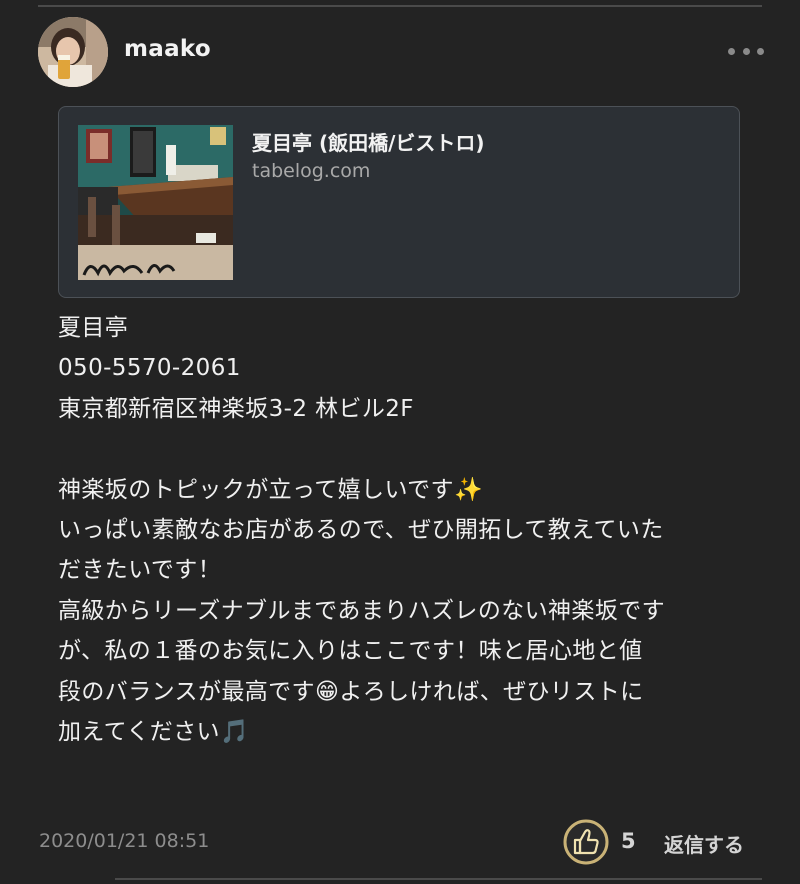  Describe the element at coordinates (351, 691) in the screenshot. I see `body-line: 段のバランスが最高です😁よろしければ、ぜひリストに` at that location.